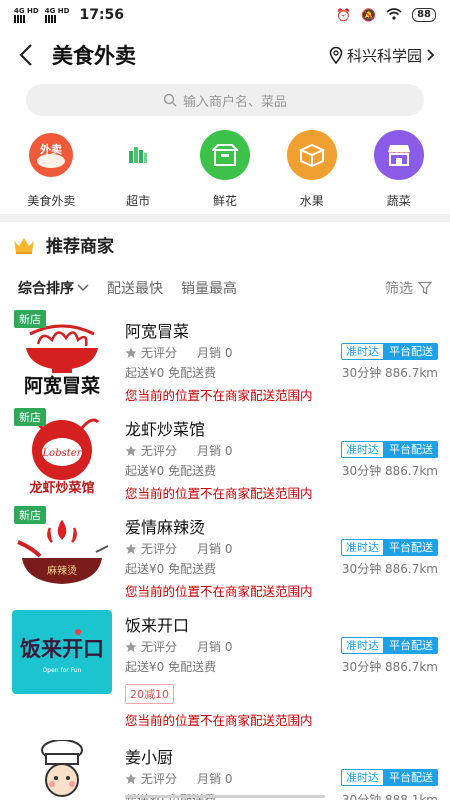 This screenshot has height=800, width=450. Describe the element at coordinates (157, 331) in the screenshot. I see `merchant-name: 阿宽冒菜` at that location.